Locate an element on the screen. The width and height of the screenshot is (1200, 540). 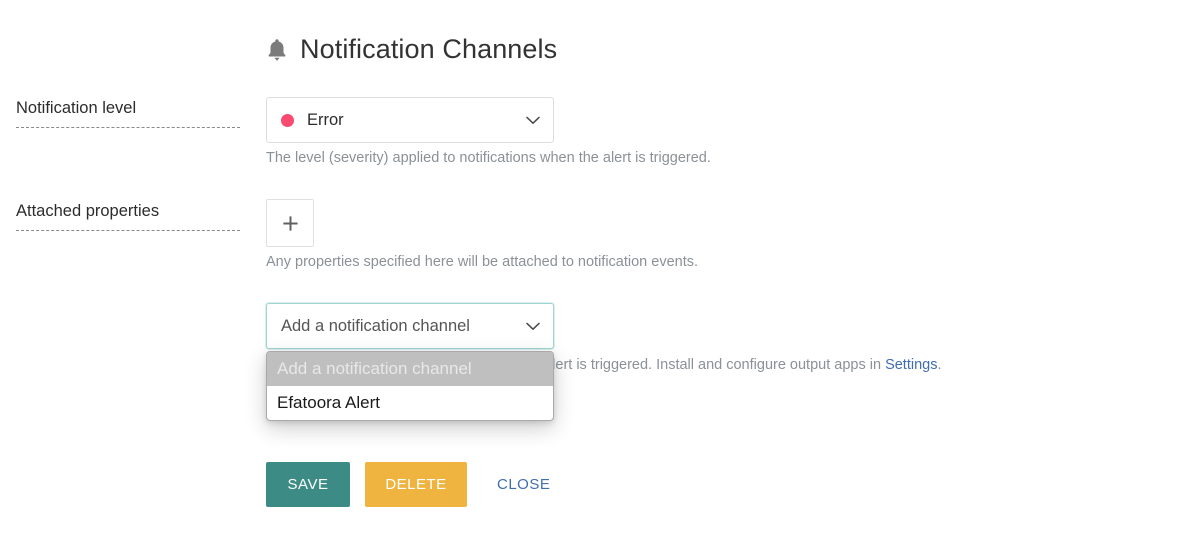
plus-icon is located at coordinates (290, 223).